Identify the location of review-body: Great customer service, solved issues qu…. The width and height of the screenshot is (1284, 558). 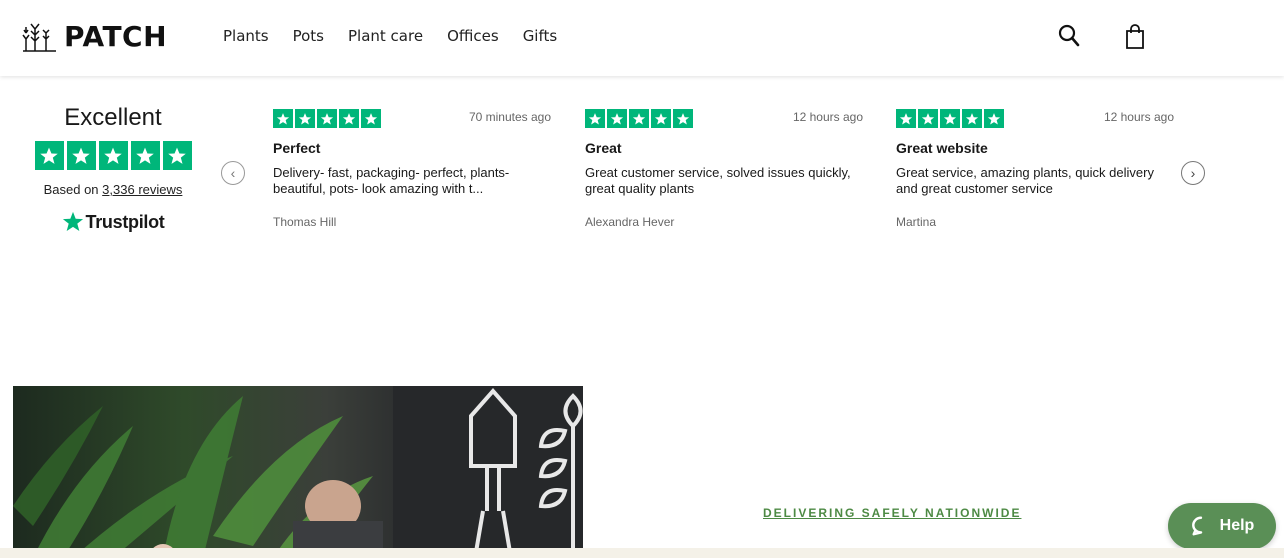
(718, 180).